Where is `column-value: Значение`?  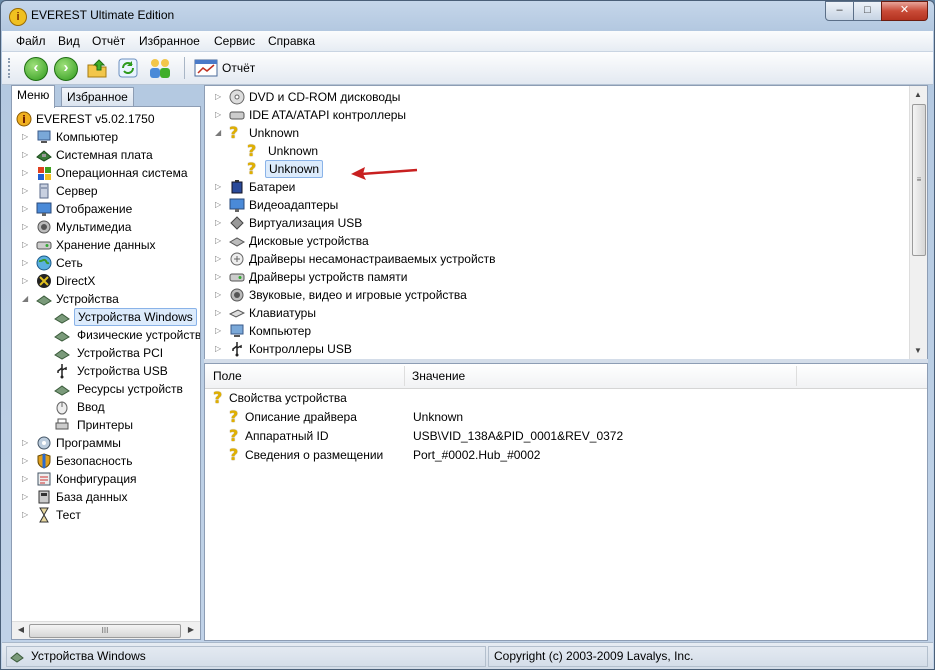
column-value: Значение is located at coordinates (438, 376).